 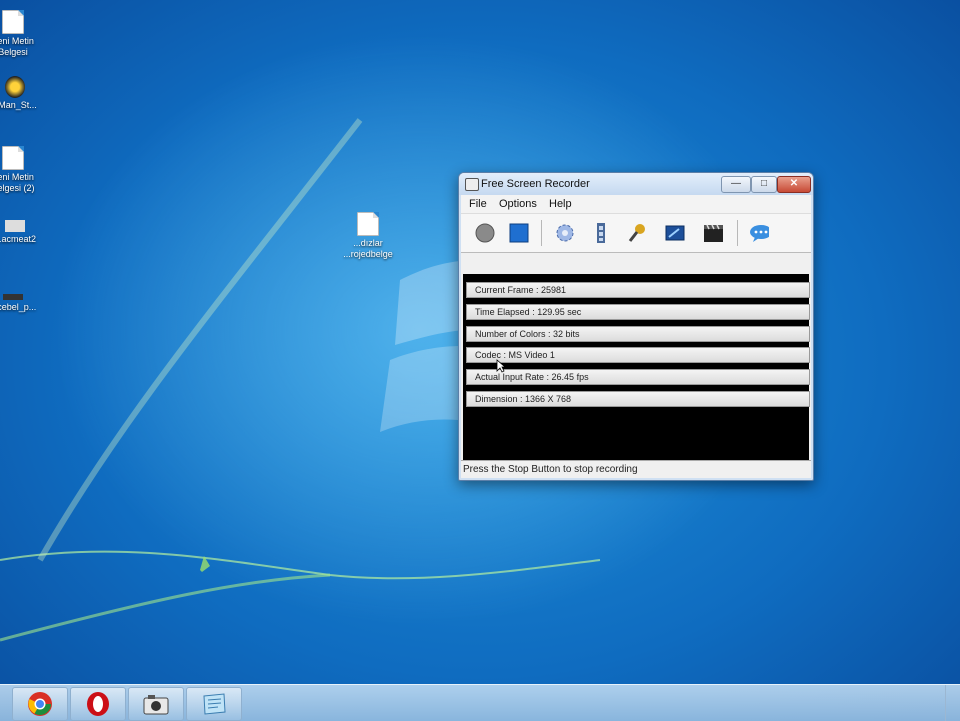 I want to click on desktop-icon: Yeni Metin Belgesi (2), so click(x=24, y=170).